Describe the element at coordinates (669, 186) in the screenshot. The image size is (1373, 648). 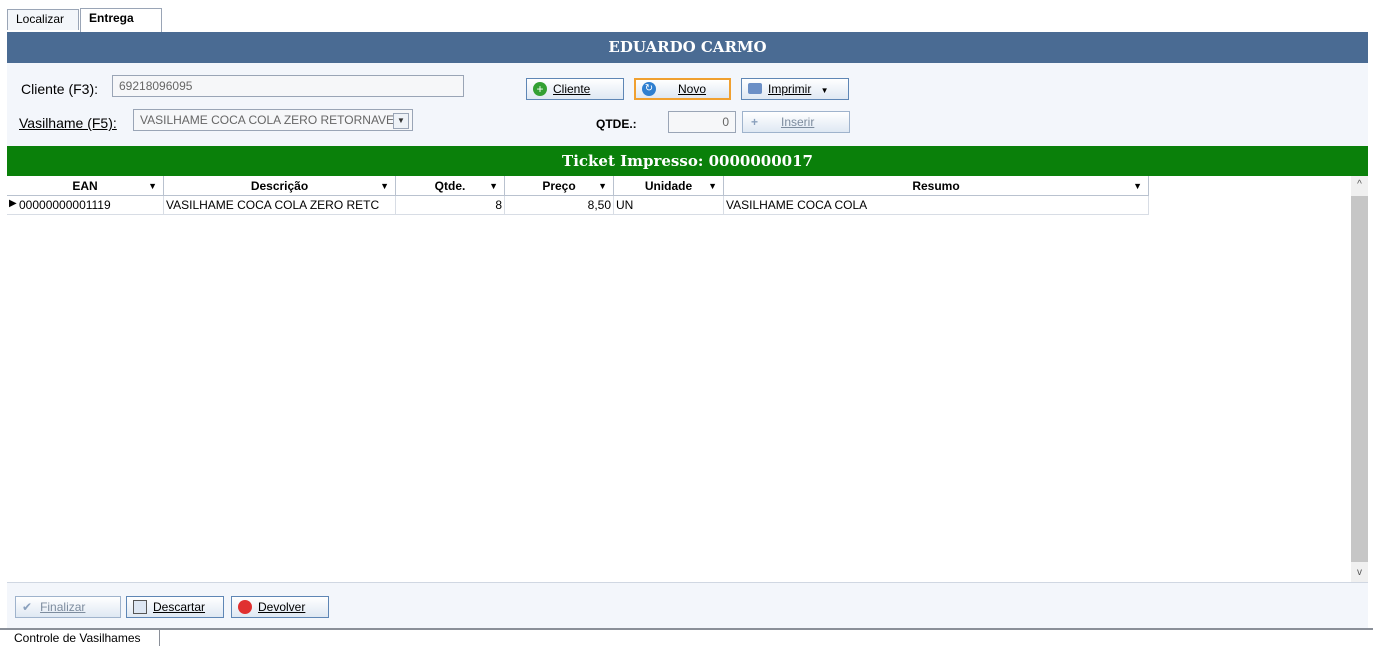
I see `column-header-unidade: Unidade ▼` at that location.